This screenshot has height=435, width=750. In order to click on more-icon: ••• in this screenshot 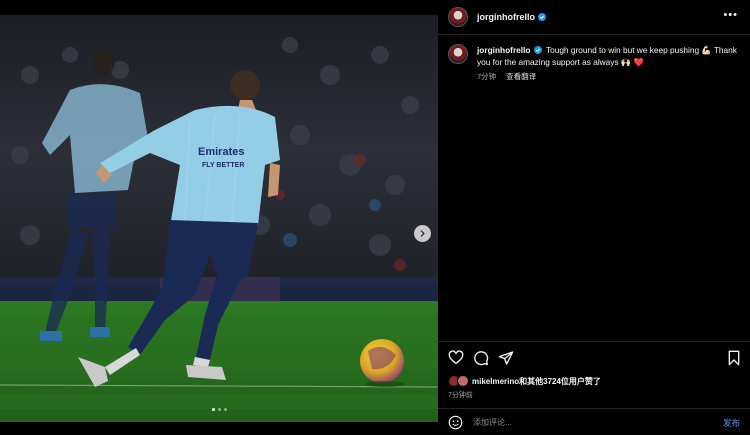, I will do `click(730, 15)`.